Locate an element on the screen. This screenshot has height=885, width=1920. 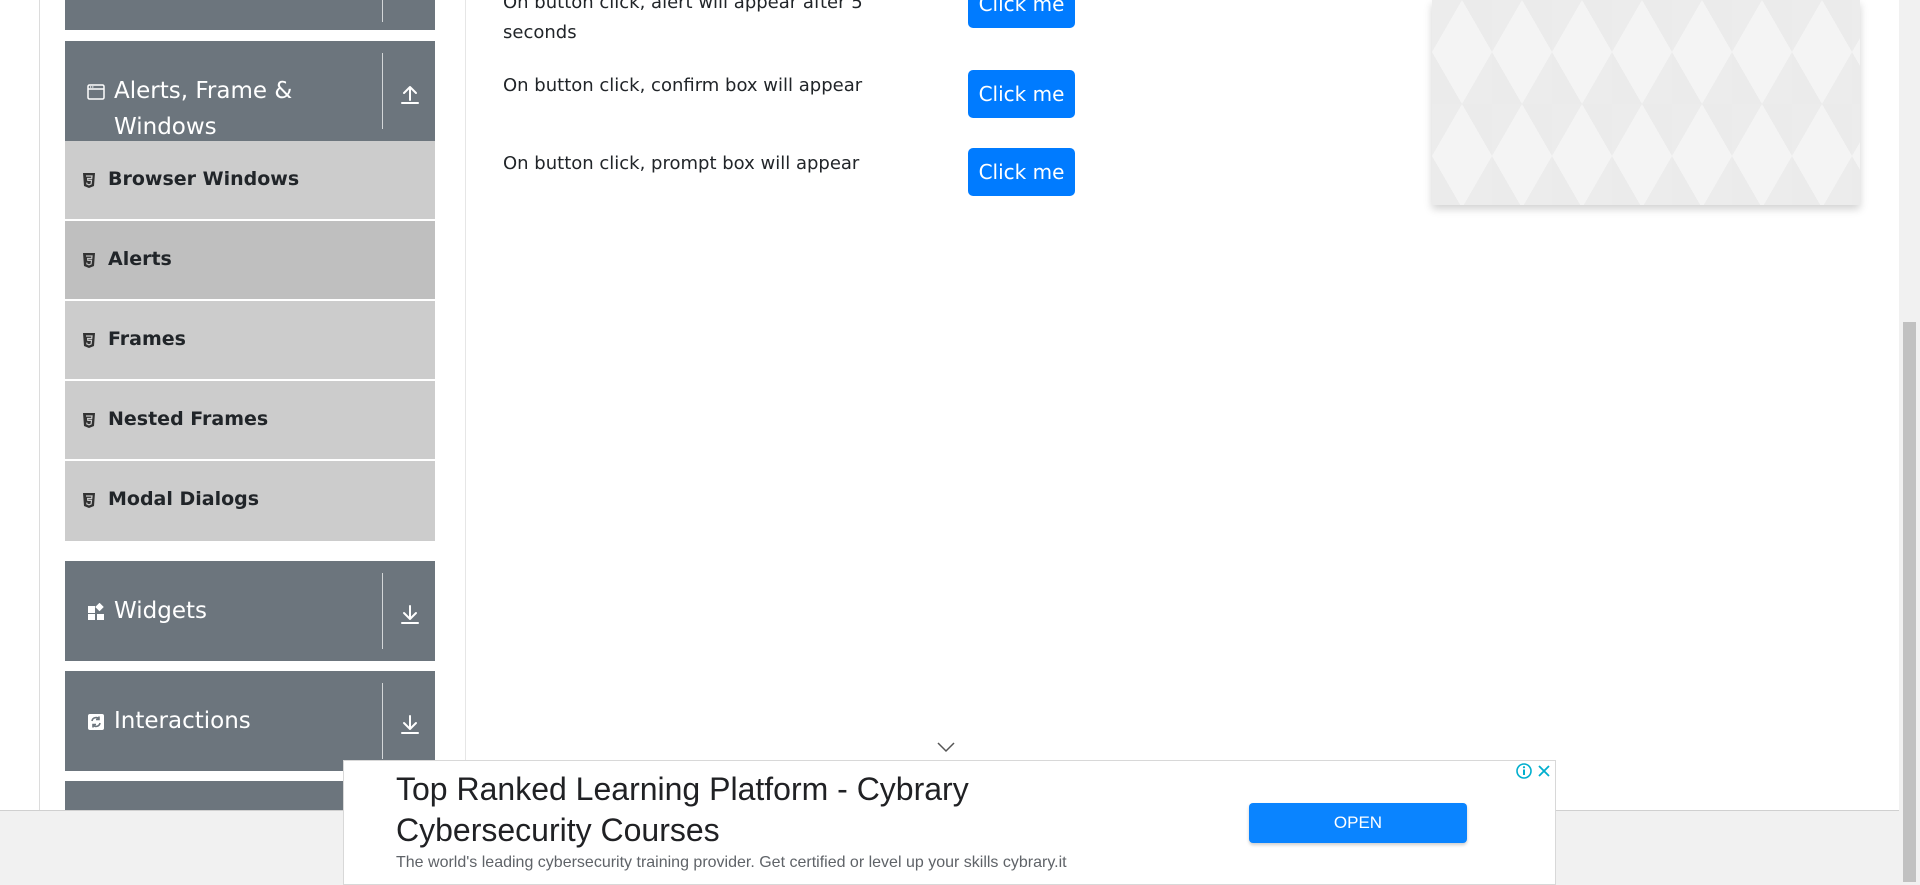
content-divider is located at coordinates (465, 405).